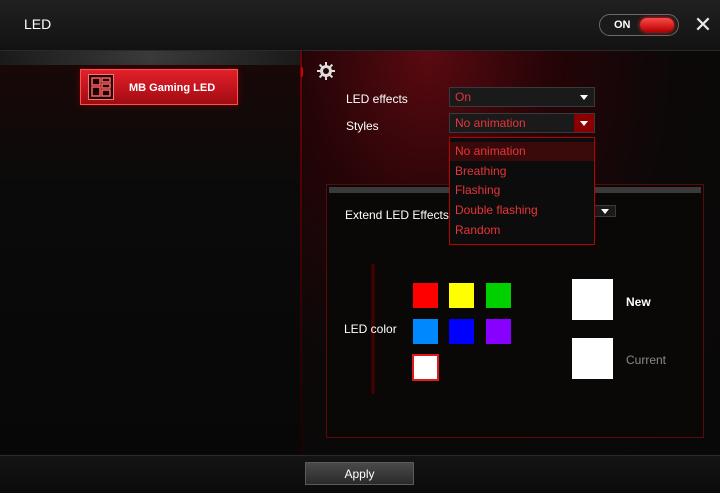  Describe the element at coordinates (172, 88) in the screenshot. I see `device-tab-label: MB Gaming LED` at that location.